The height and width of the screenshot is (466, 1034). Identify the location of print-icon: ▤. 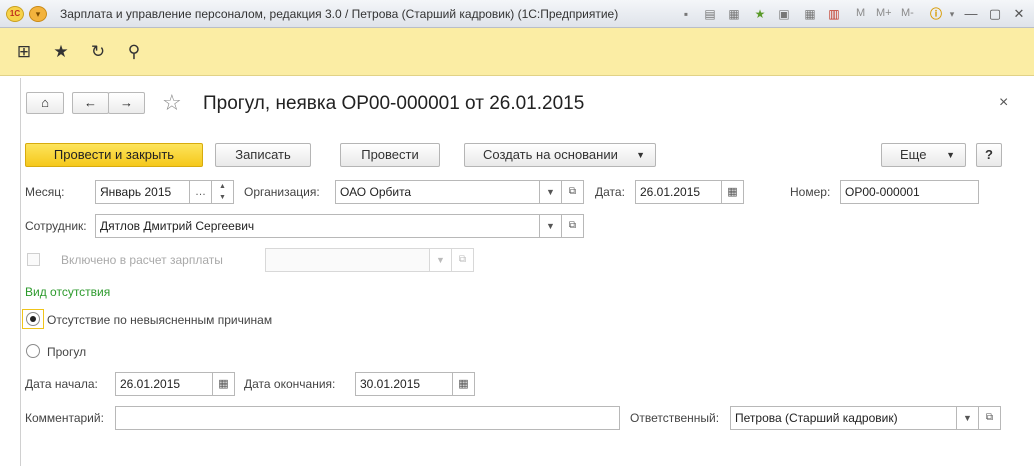
(710, 14).